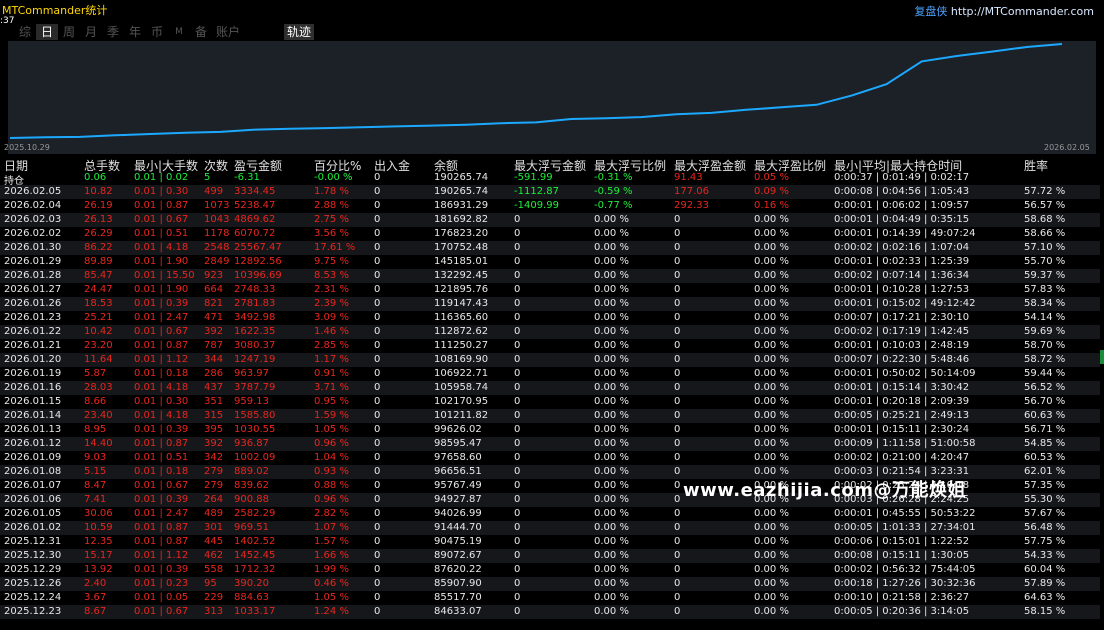 This screenshot has width=1104, height=630. Describe the element at coordinates (258, 261) in the screenshot. I see `cell-pnl: 12892.56` at that location.